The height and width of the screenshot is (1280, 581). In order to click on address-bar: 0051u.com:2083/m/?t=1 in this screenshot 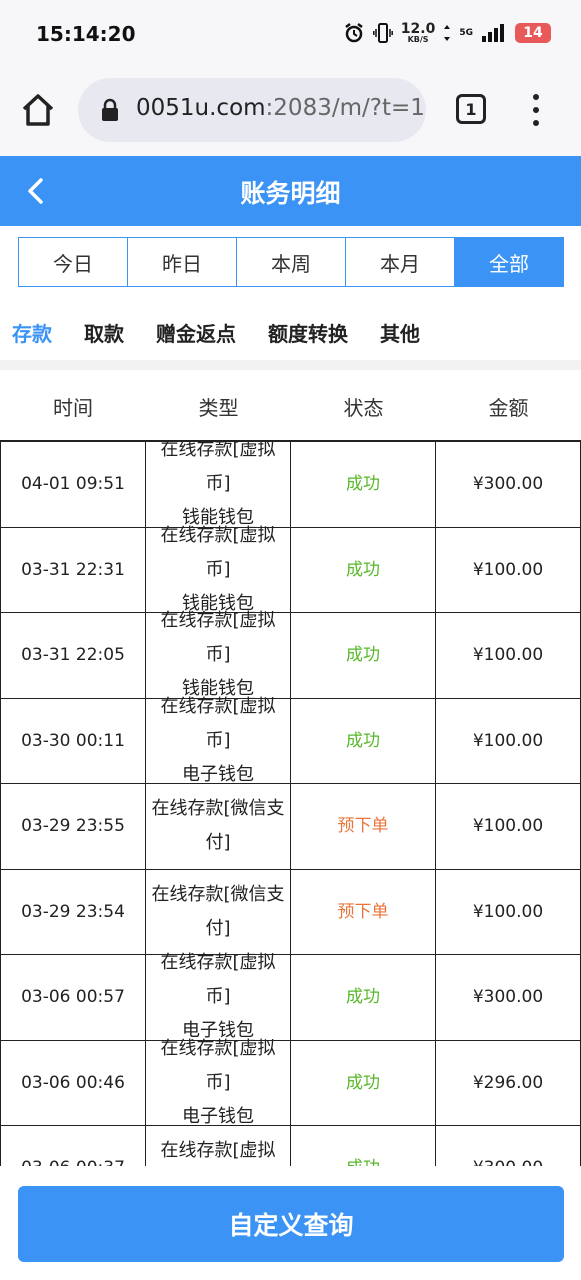, I will do `click(252, 110)`.